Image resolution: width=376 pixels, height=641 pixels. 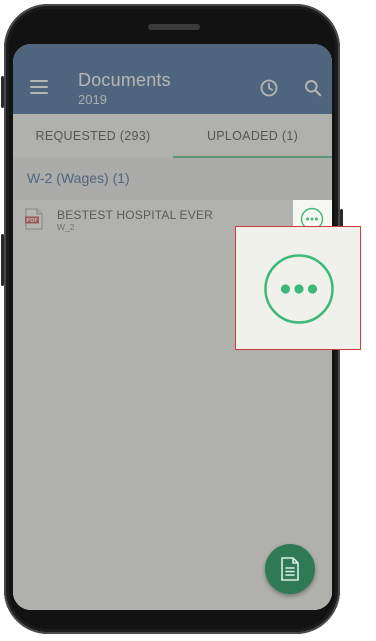 I want to click on document-icon, so click(x=290, y=569).